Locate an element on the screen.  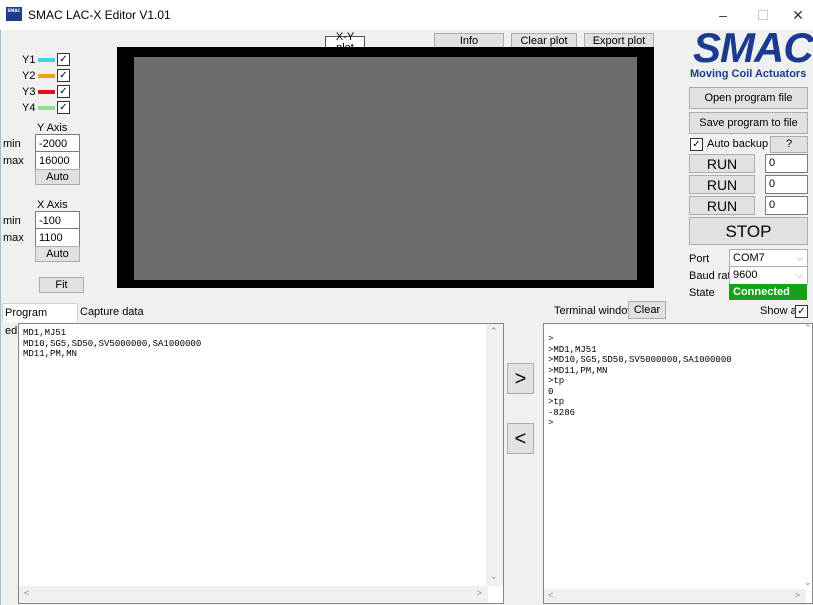
send-to-terminal-button: > is located at coordinates (520, 378).